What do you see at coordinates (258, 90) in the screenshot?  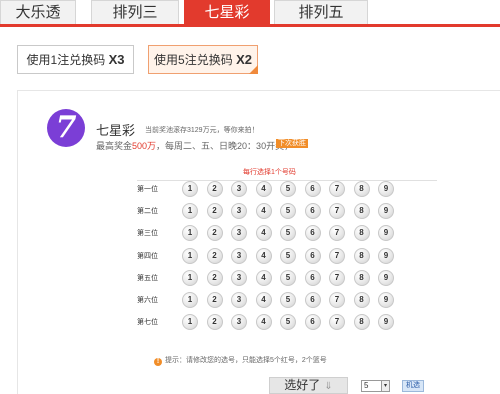 I see `section-divider` at bounding box center [258, 90].